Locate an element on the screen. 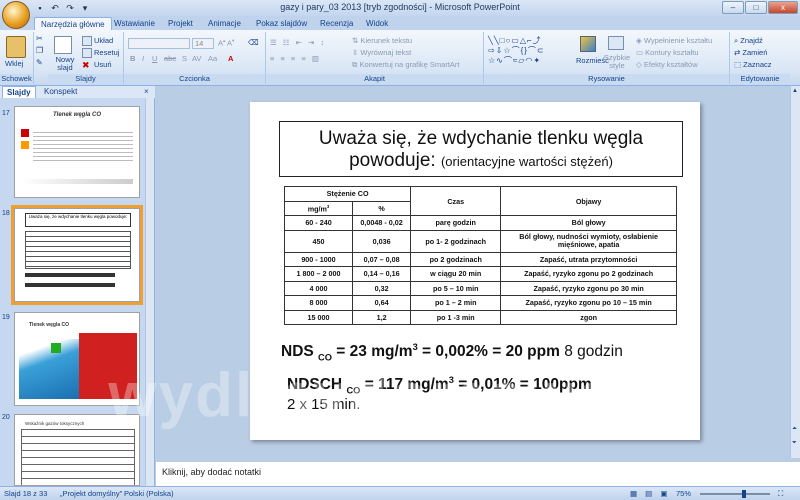  change-case-button: Aa is located at coordinates (212, 58).